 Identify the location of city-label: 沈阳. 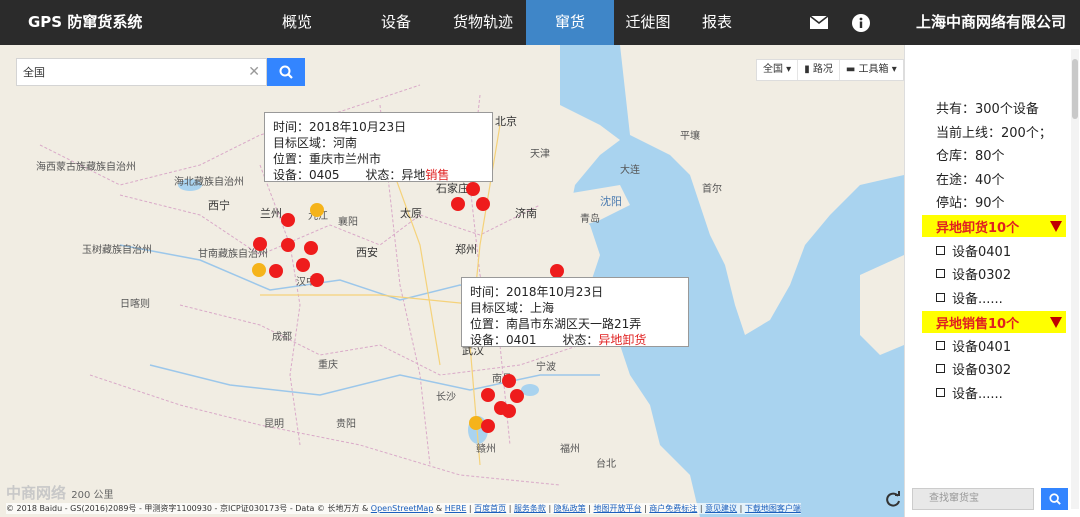
(611, 201).